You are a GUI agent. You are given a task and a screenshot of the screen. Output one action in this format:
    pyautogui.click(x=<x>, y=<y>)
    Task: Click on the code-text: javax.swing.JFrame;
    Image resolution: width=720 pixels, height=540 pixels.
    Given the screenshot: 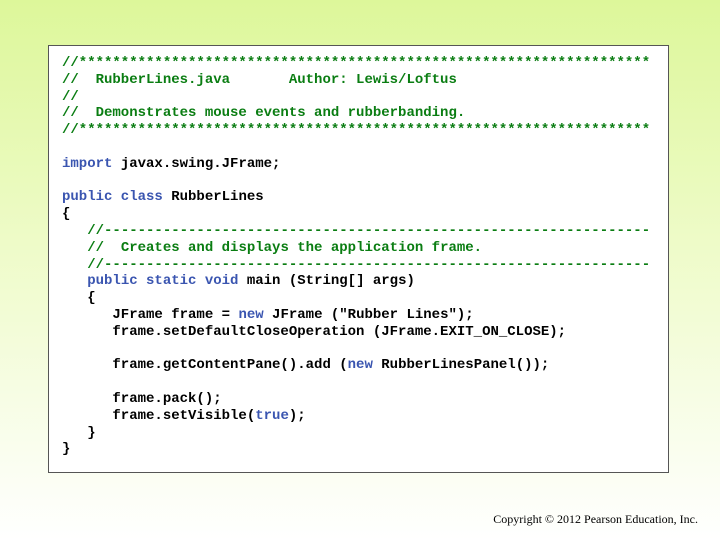 What is the action you would take?
    pyautogui.click(x=196, y=163)
    